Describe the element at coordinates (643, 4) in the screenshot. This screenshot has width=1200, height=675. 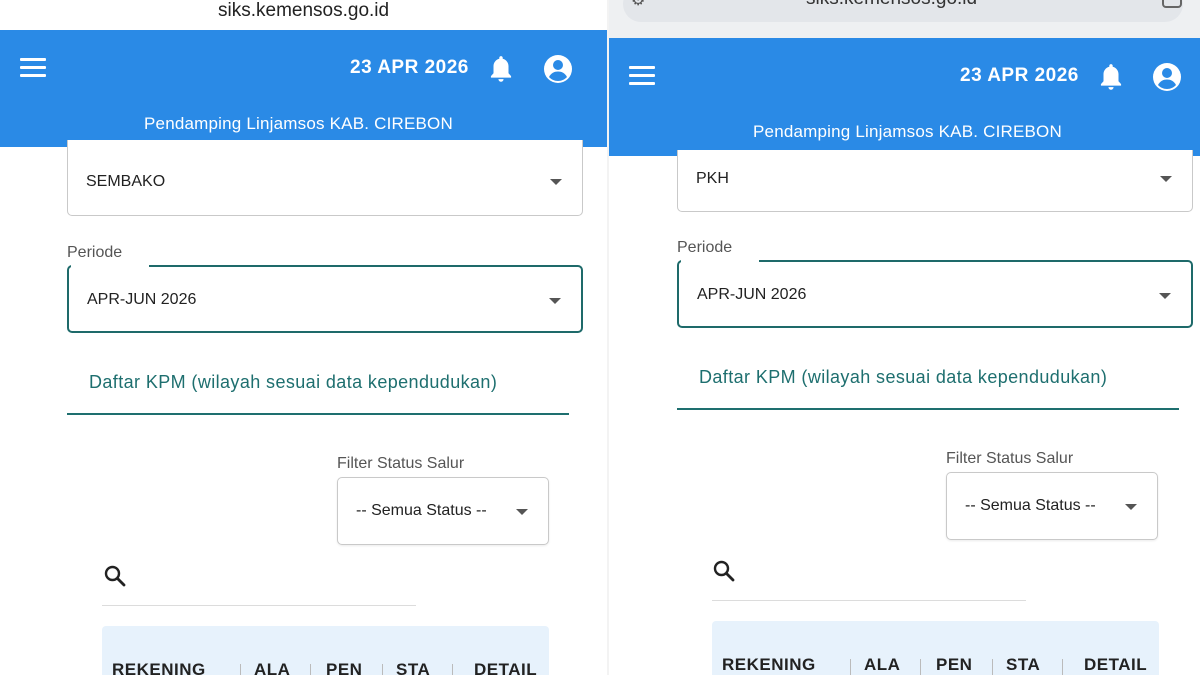
I see `site-settings-icon: ⚙` at that location.